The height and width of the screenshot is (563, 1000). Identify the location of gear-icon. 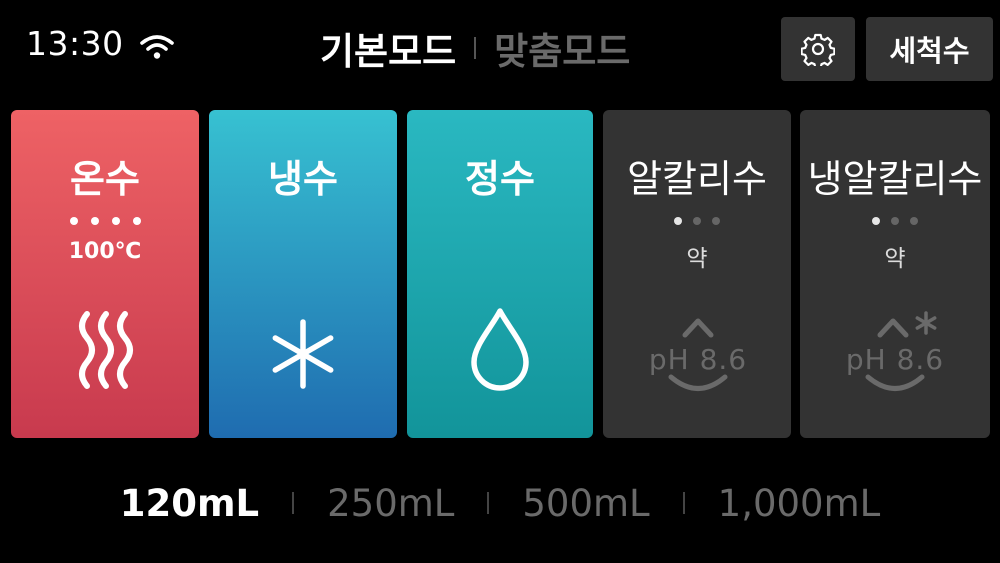
(818, 49).